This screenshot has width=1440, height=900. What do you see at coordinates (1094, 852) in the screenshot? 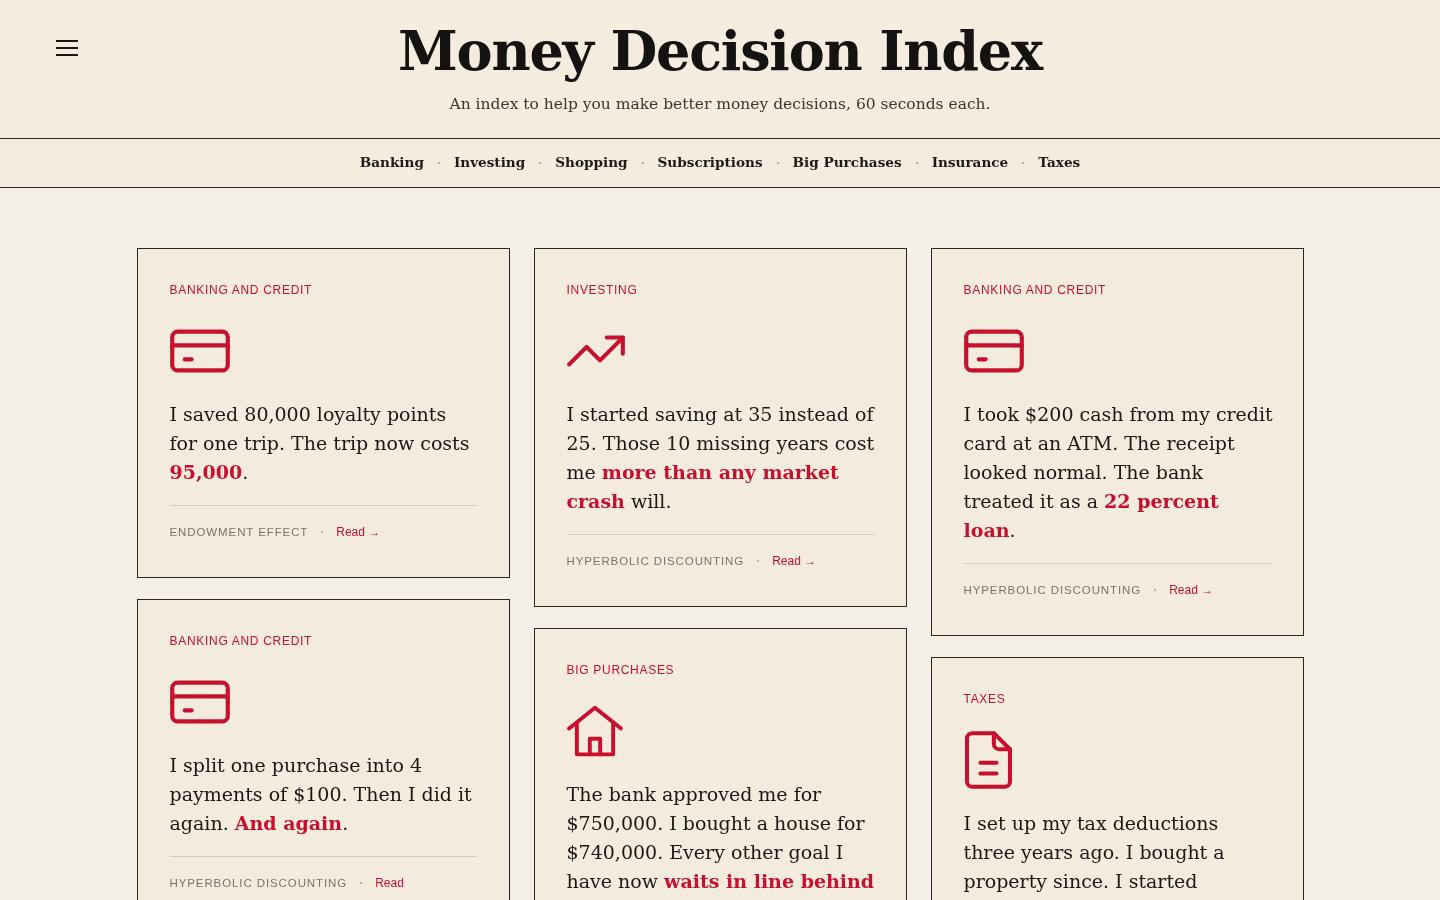
I see `card-story: I set up my tax deductions three years ago. I bought a property since. I started` at bounding box center [1094, 852].